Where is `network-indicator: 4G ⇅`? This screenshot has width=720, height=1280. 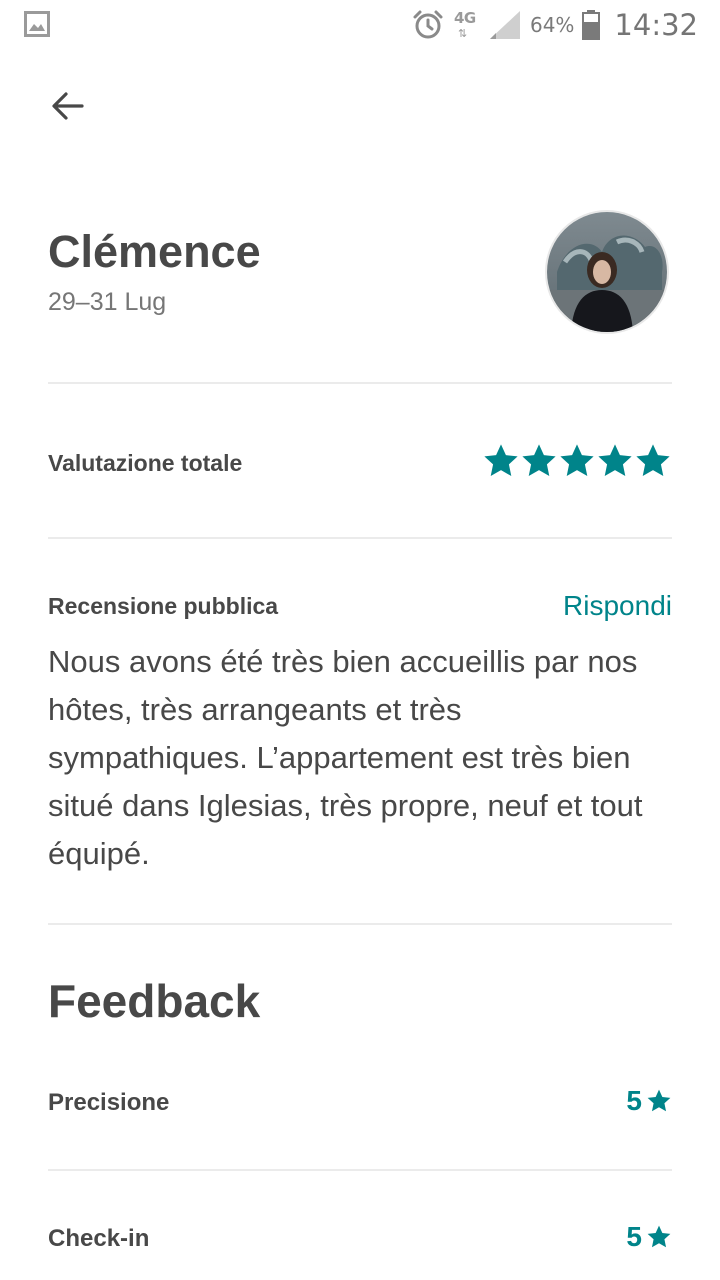 network-indicator: 4G ⇅ is located at coordinates (466, 25).